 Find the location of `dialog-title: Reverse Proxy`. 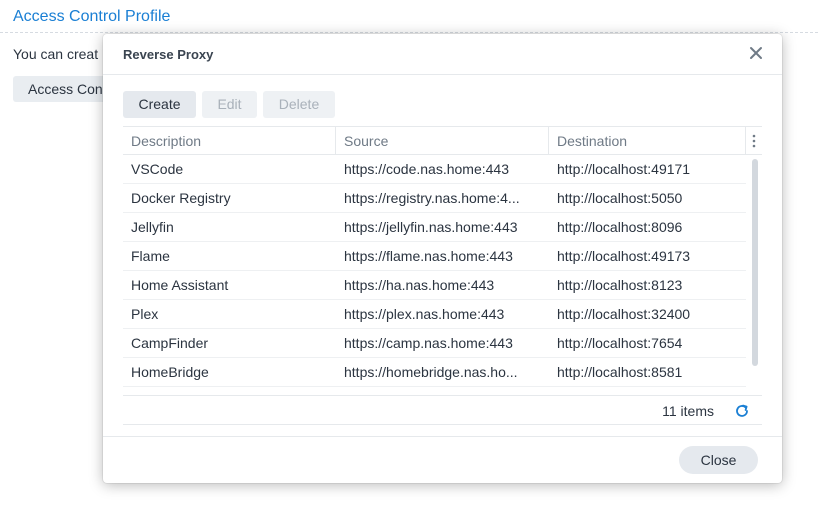

dialog-title: Reverse Proxy is located at coordinates (168, 54).